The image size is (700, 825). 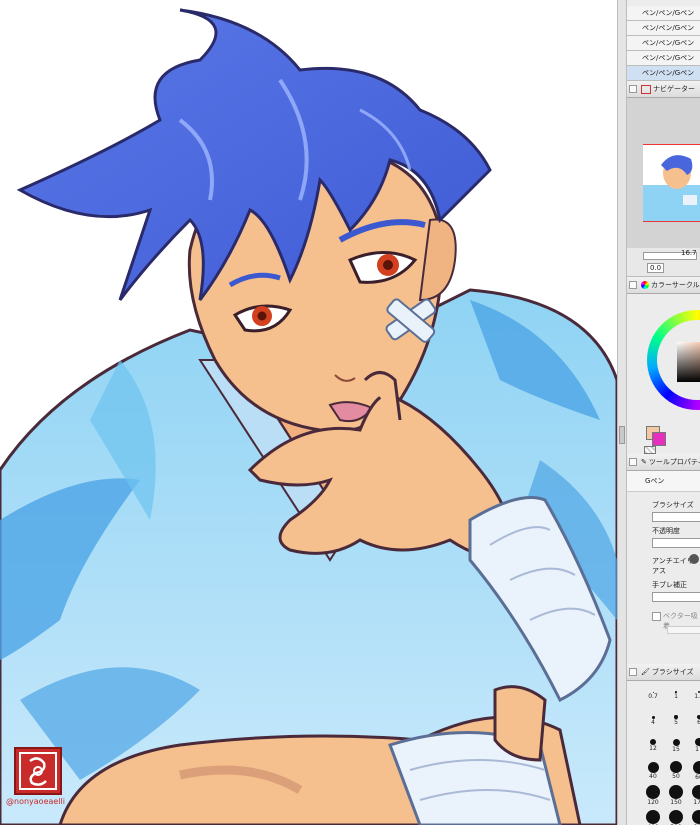 I want to click on brush-size-option: 600, so click(x=694, y=817).